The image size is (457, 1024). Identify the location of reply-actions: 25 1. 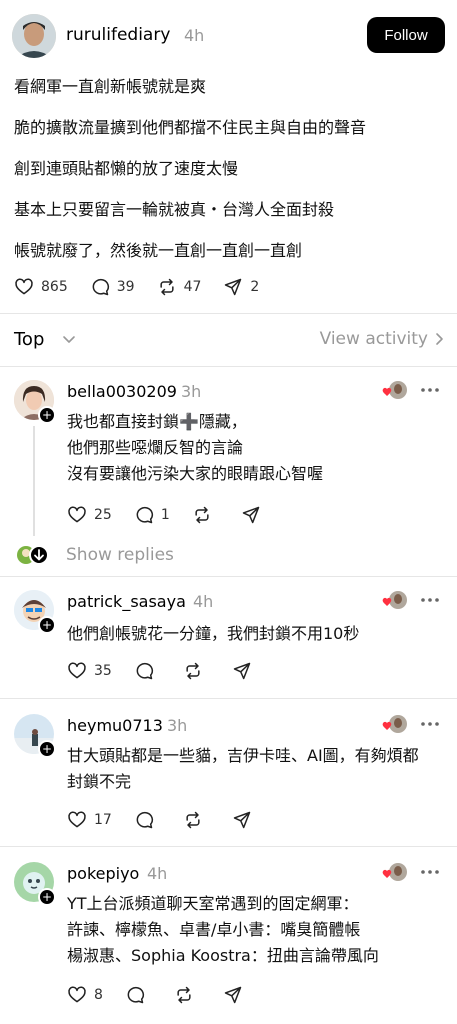
(178, 515).